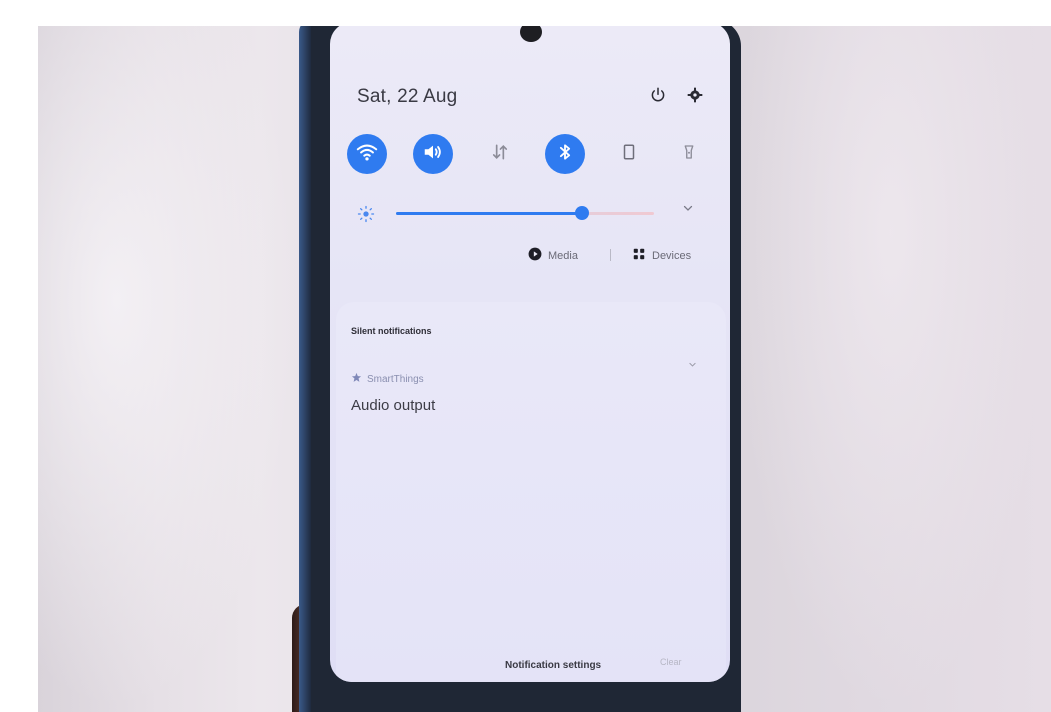 The image size is (1051, 712). Describe the element at coordinates (610, 255) in the screenshot. I see `controls-divider` at that location.